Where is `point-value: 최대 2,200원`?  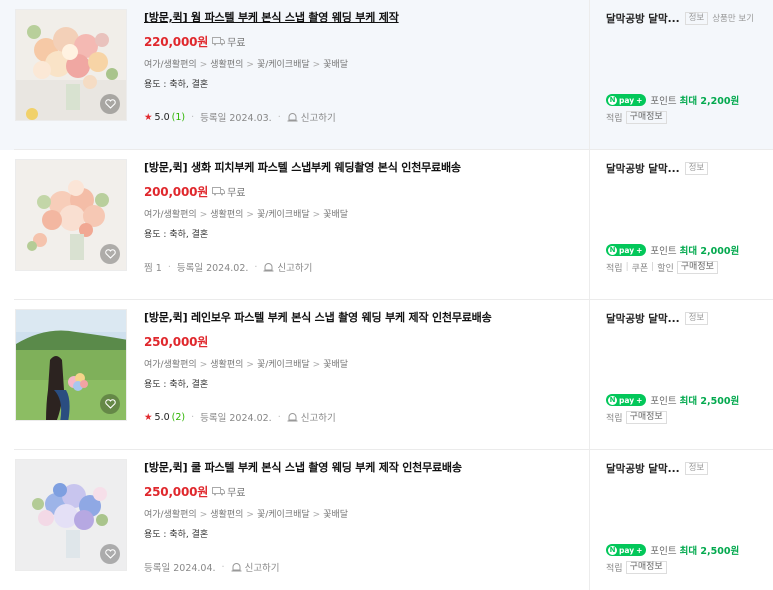 point-value: 최대 2,200원 is located at coordinates (709, 101).